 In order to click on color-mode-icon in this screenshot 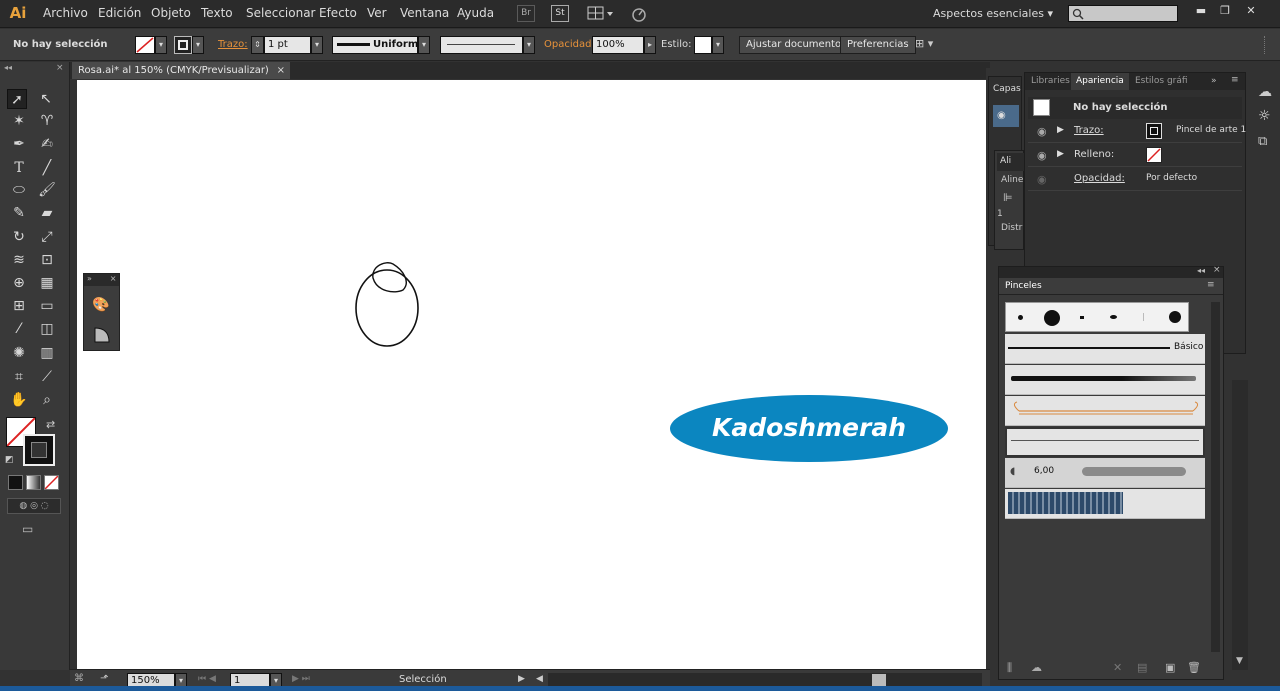, I will do `click(15, 482)`.